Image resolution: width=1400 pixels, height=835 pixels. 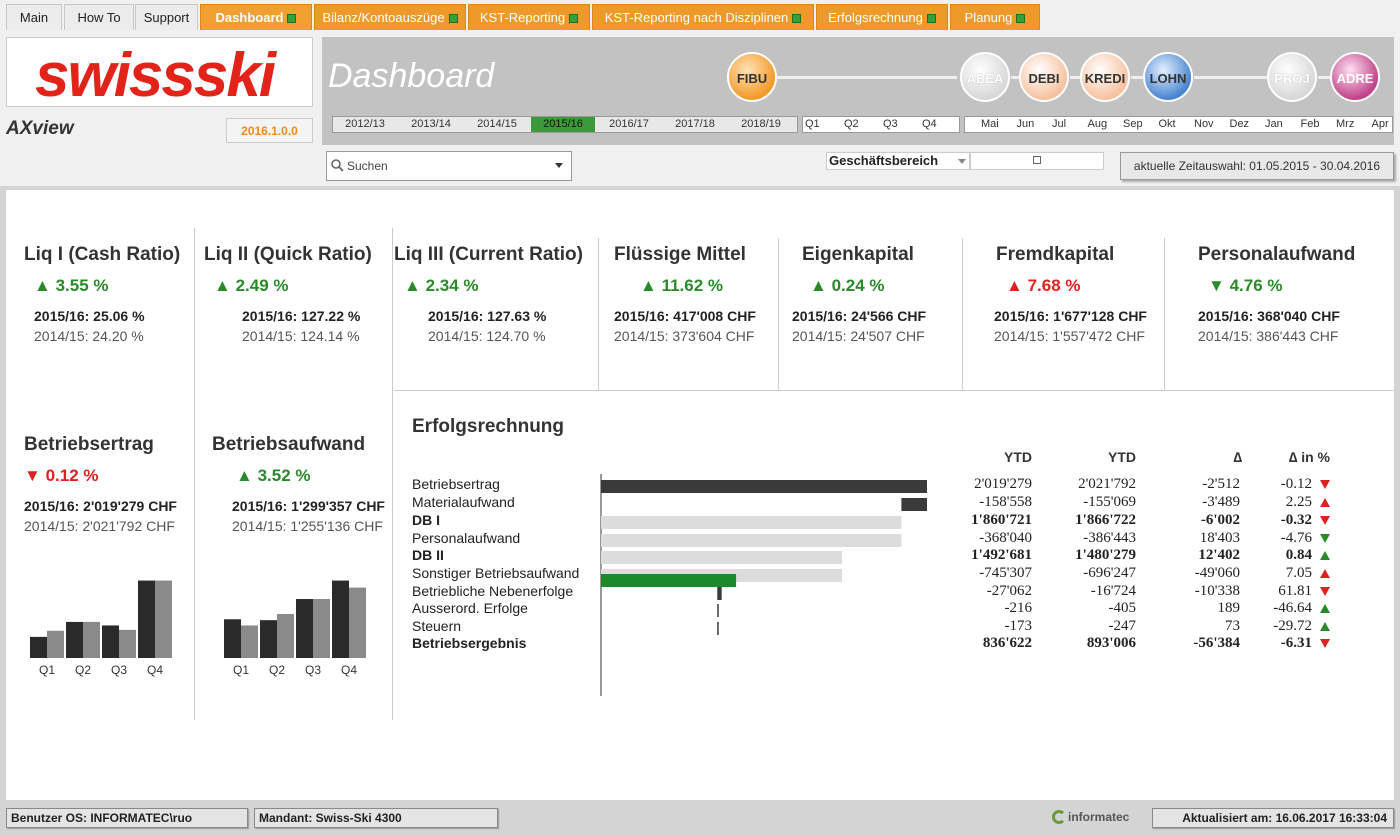 I want to click on month-Feb: Feb, so click(x=1310, y=124).